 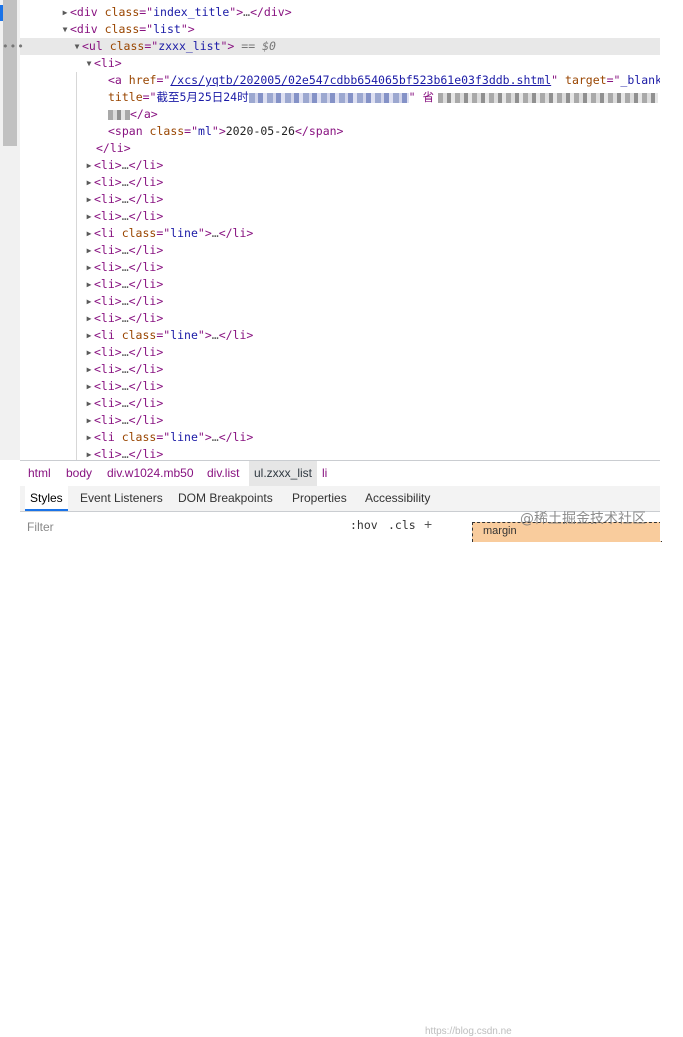 What do you see at coordinates (46, 498) in the screenshot?
I see `tab-styles: Styles` at bounding box center [46, 498].